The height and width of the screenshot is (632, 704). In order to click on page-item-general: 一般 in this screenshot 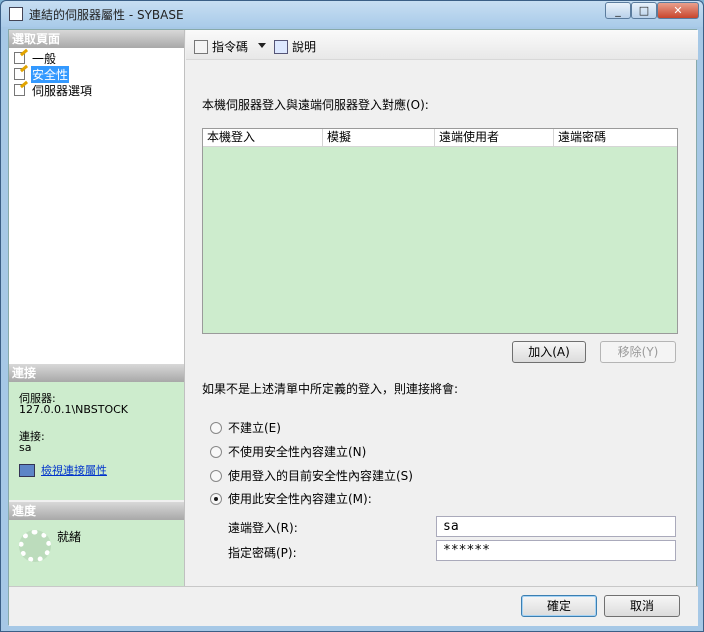, I will do `click(35, 57)`.